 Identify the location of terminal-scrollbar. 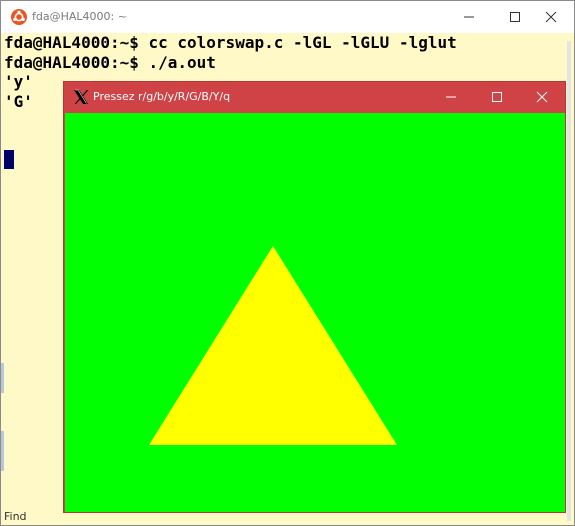
(569, 281).